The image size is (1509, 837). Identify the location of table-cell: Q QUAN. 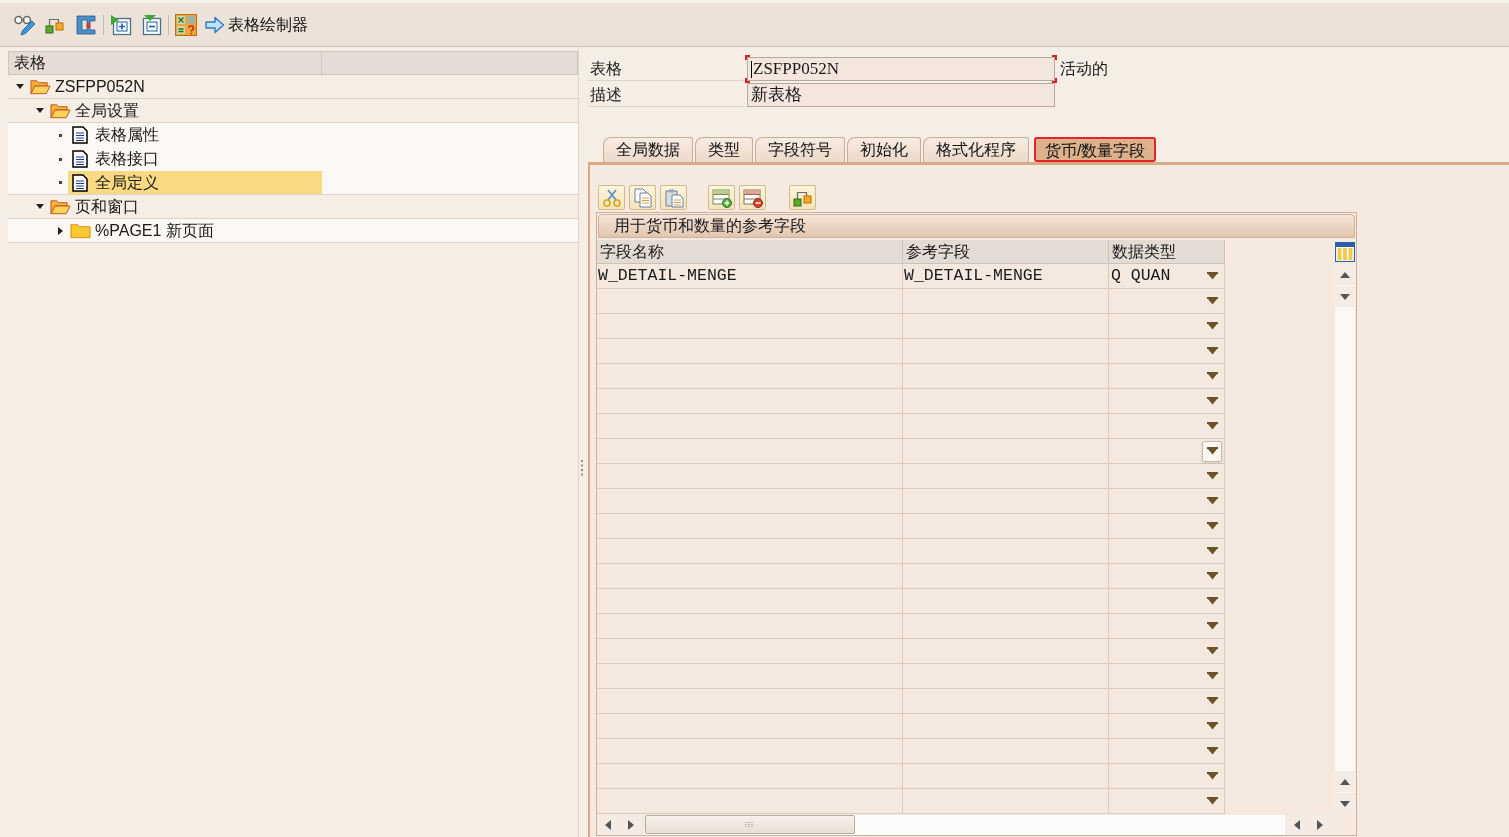
(1167, 276).